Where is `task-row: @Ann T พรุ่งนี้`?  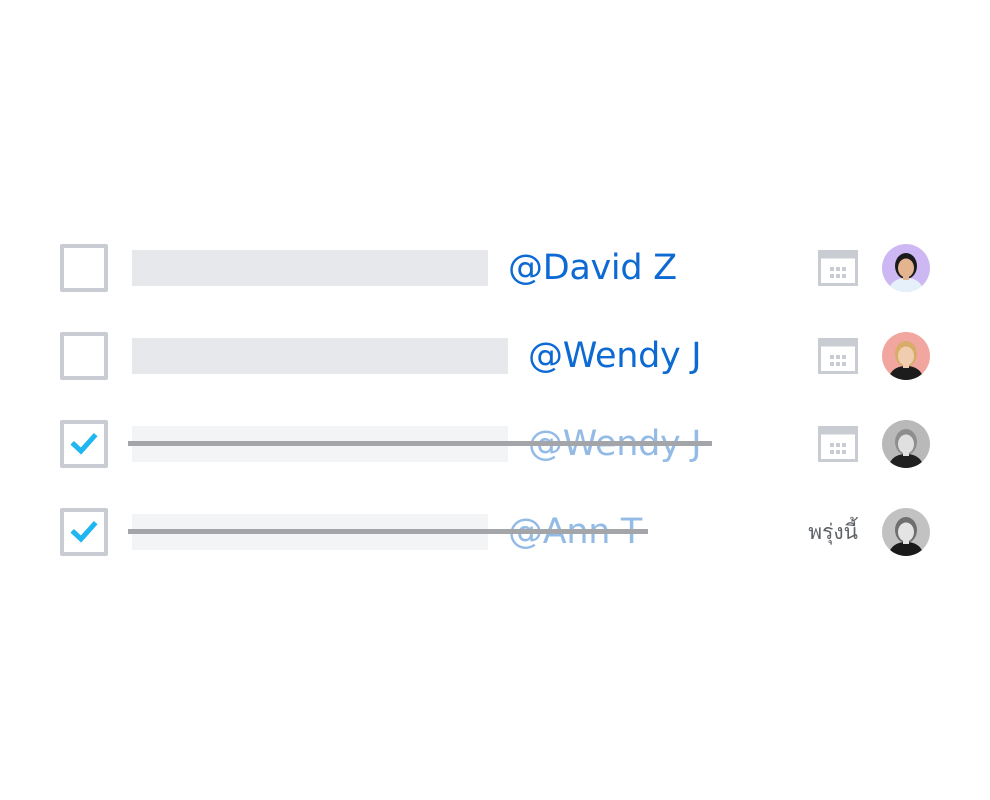
task-row: @Ann T พรุ่งนี้ is located at coordinates (495, 532).